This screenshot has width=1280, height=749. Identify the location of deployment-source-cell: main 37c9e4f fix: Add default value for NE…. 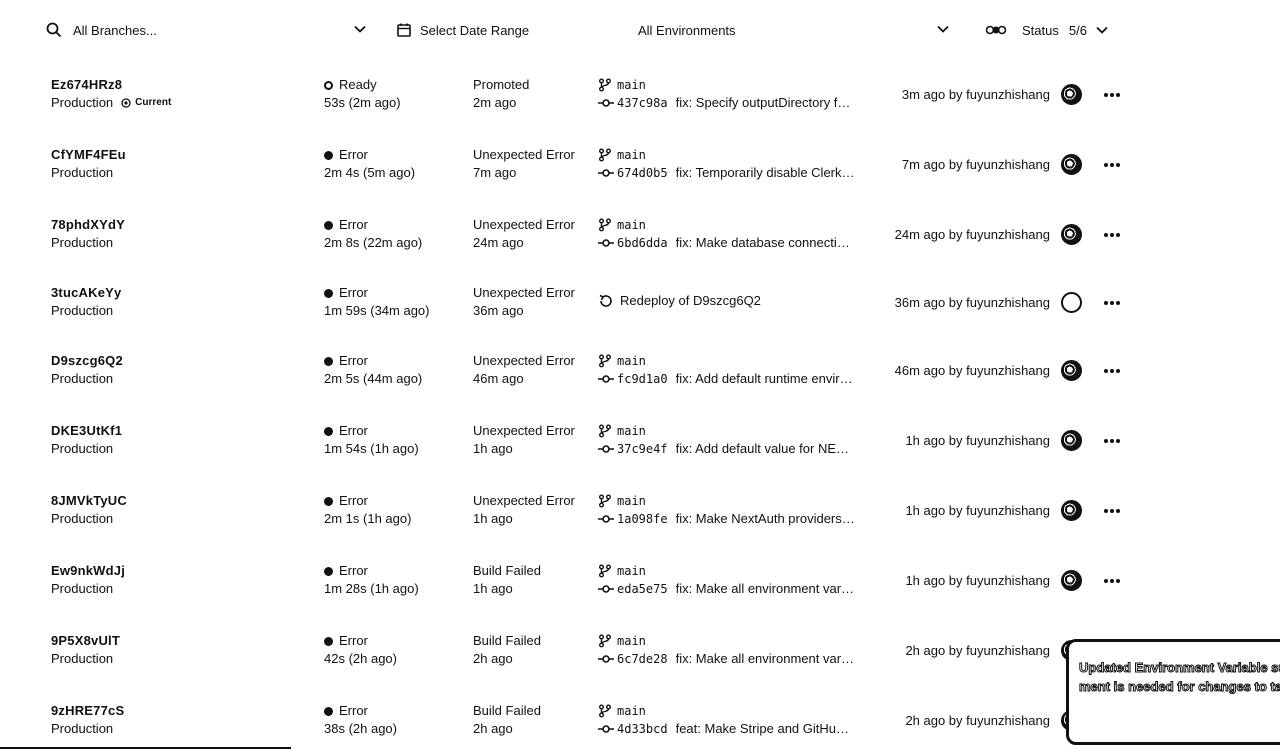
(728, 440).